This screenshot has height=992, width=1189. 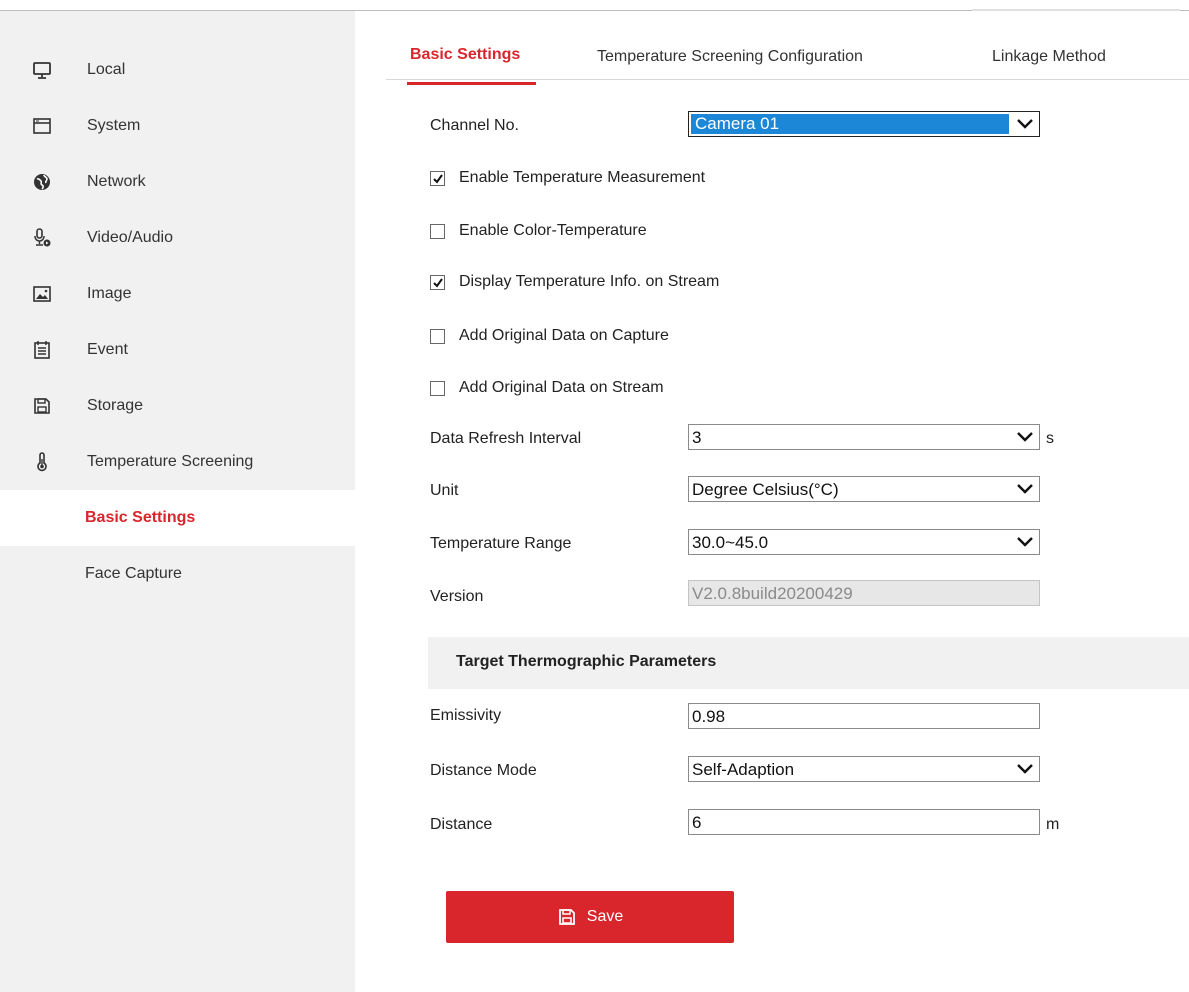 I want to click on checkbox-add-original-data-stream: Add Original Data on Stream, so click(x=547, y=388).